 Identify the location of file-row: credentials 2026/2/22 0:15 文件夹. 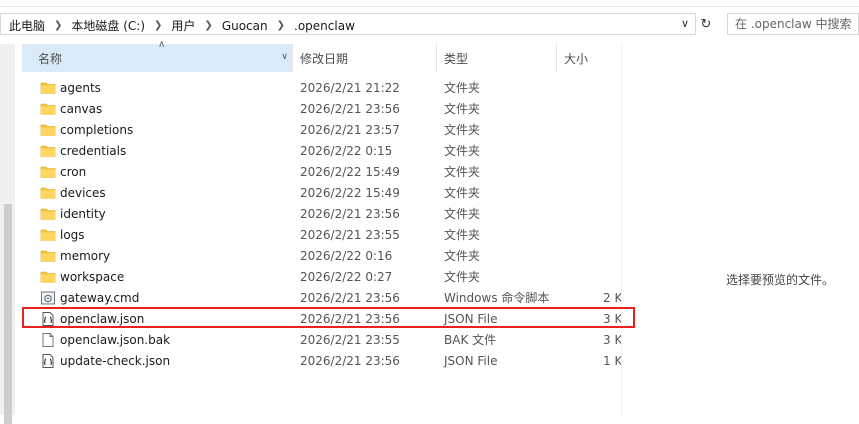
(322, 150).